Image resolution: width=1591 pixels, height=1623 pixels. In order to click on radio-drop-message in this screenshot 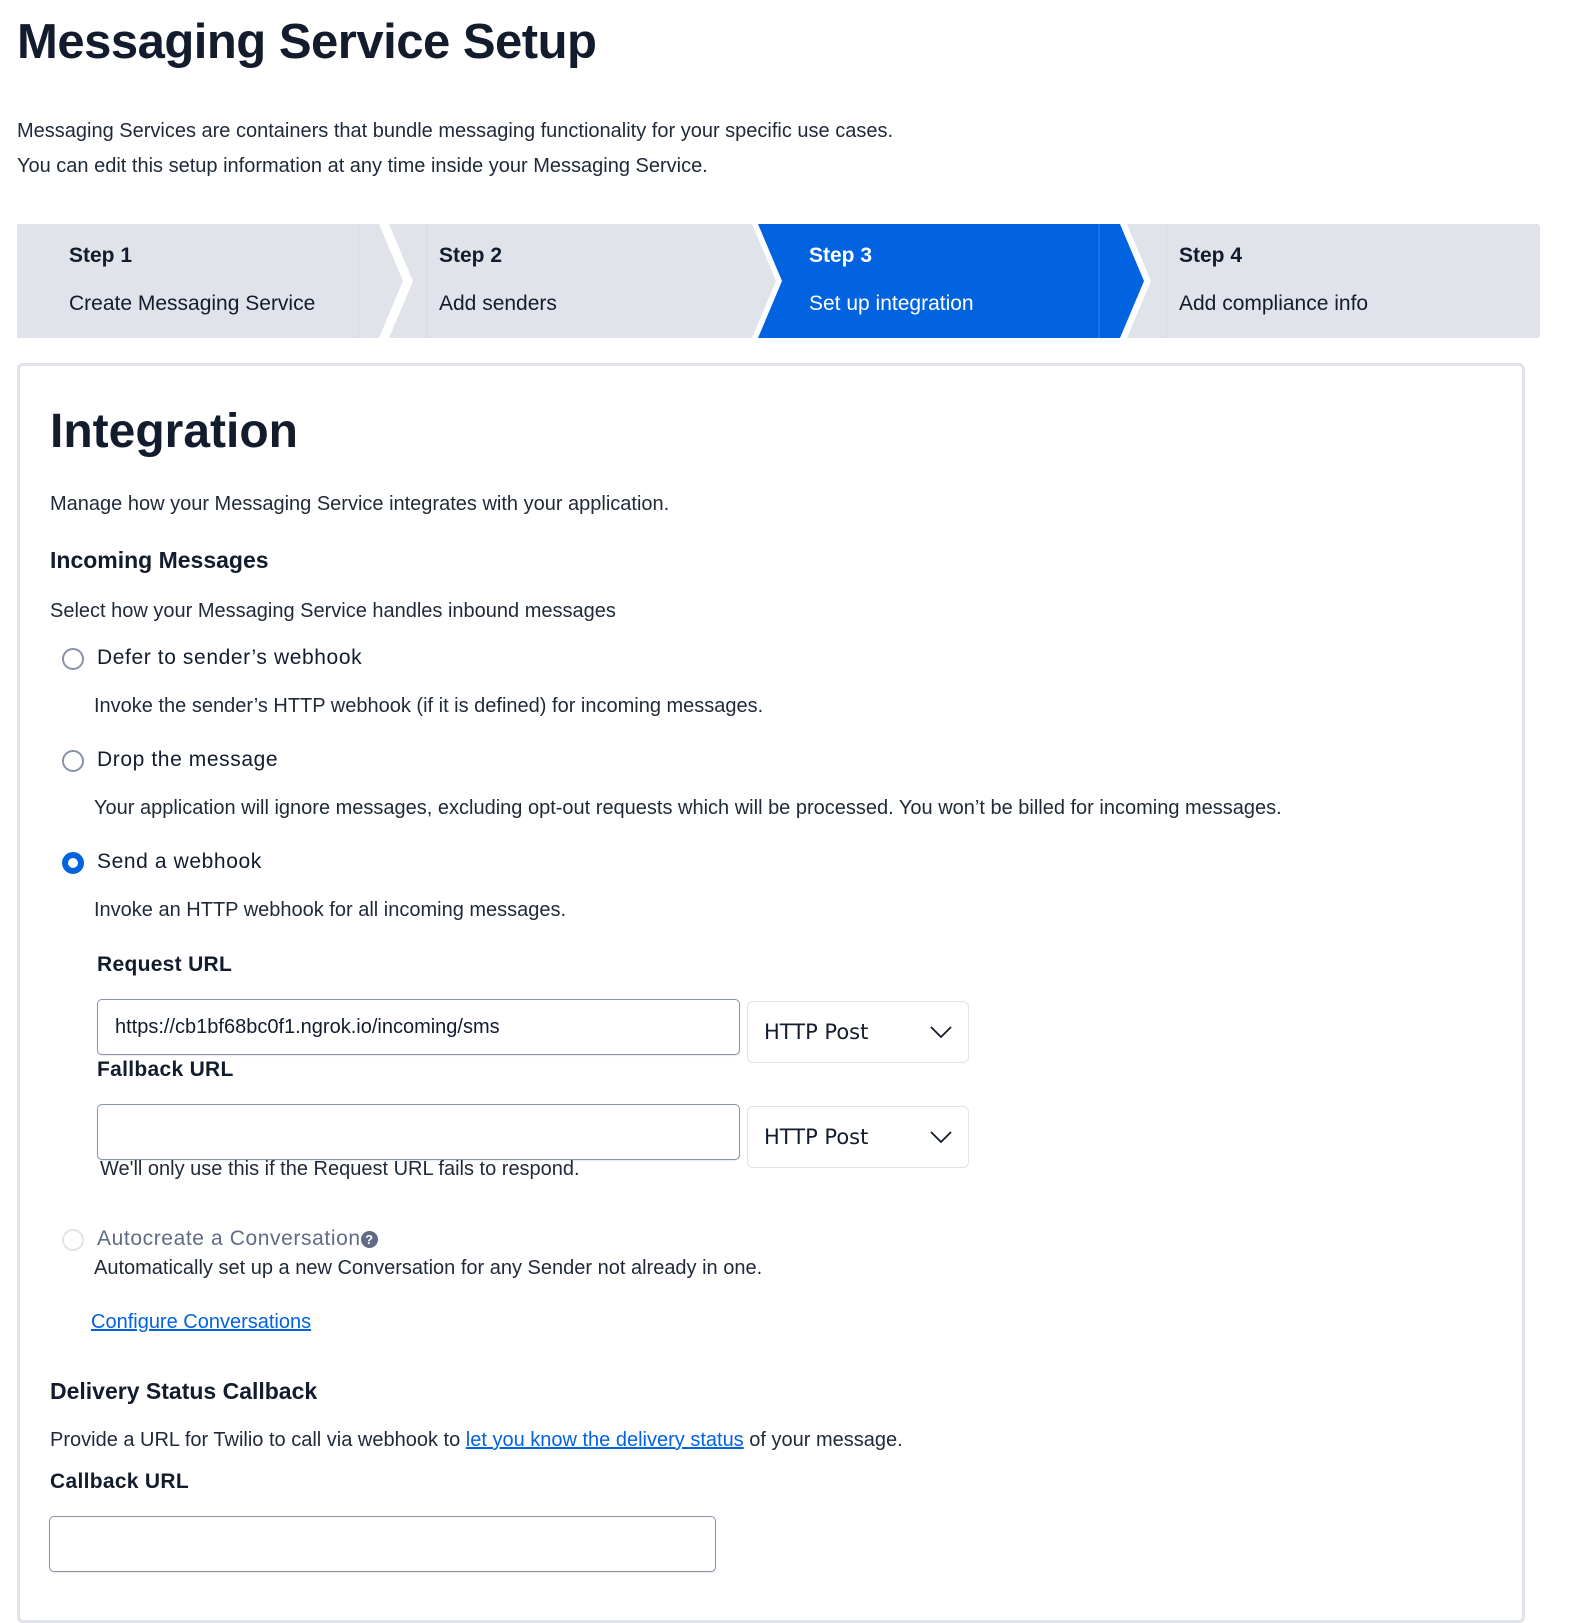, I will do `click(73, 761)`.